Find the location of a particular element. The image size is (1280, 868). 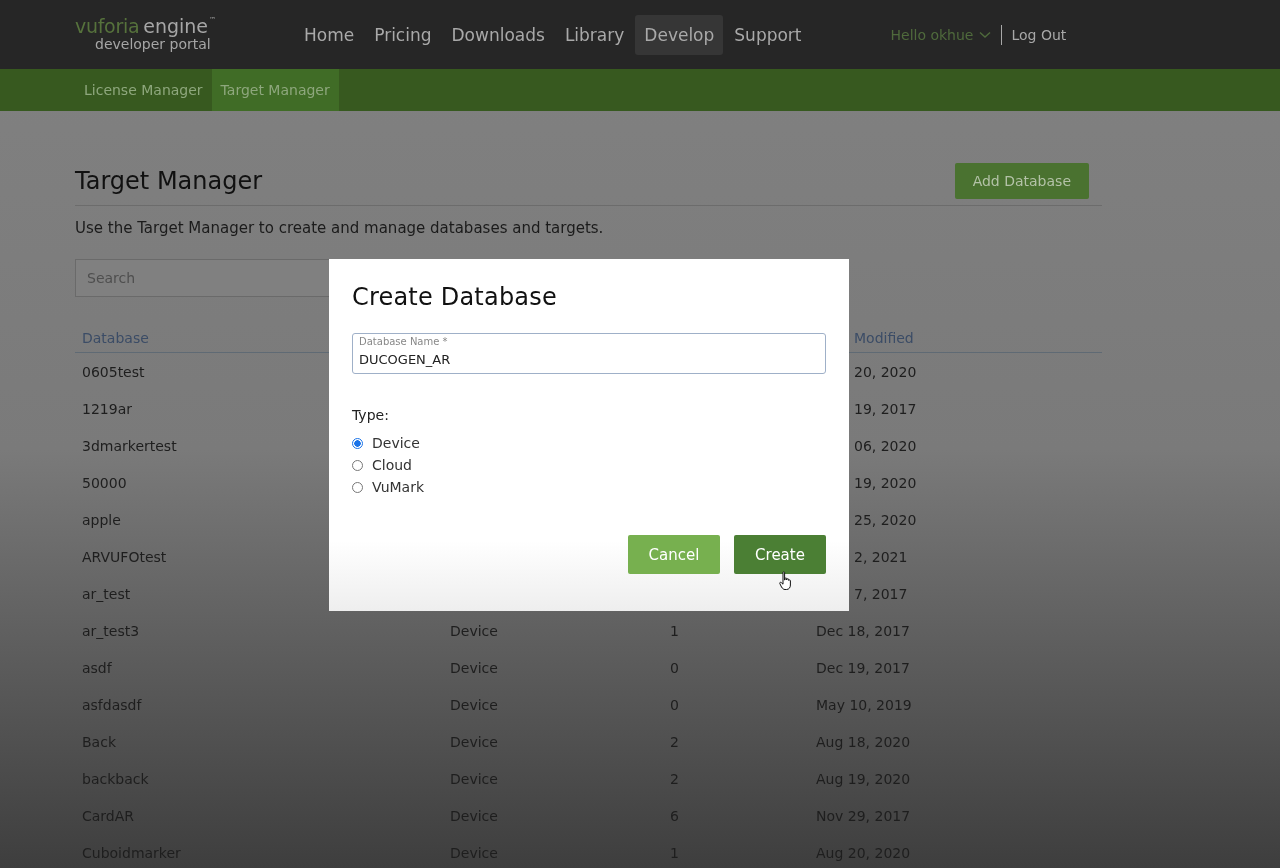

logo-subtitle: developer portal is located at coordinates (153, 44).